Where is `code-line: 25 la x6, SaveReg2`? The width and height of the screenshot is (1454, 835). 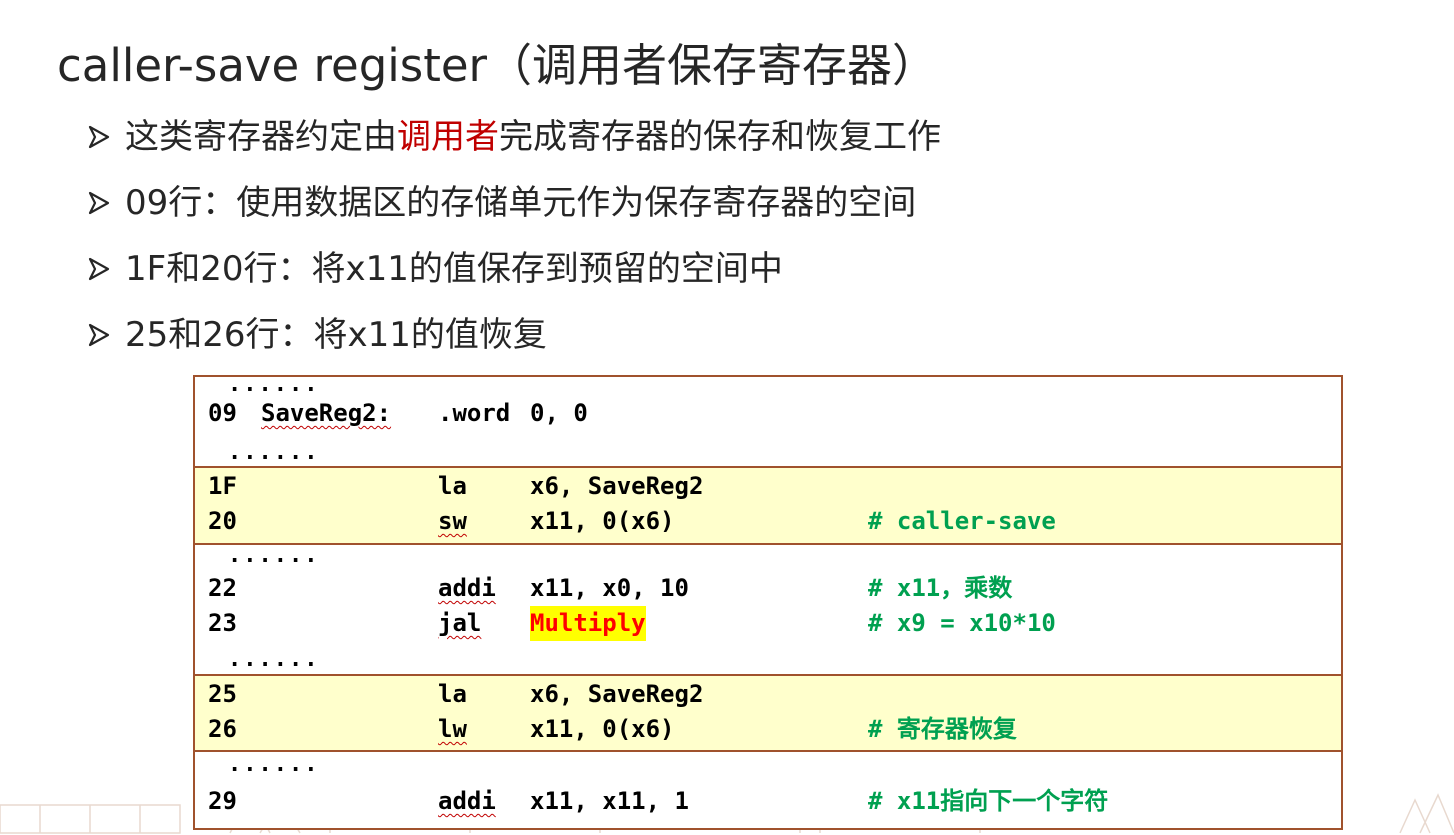 code-line: 25 la x6, SaveReg2 is located at coordinates (768, 694).